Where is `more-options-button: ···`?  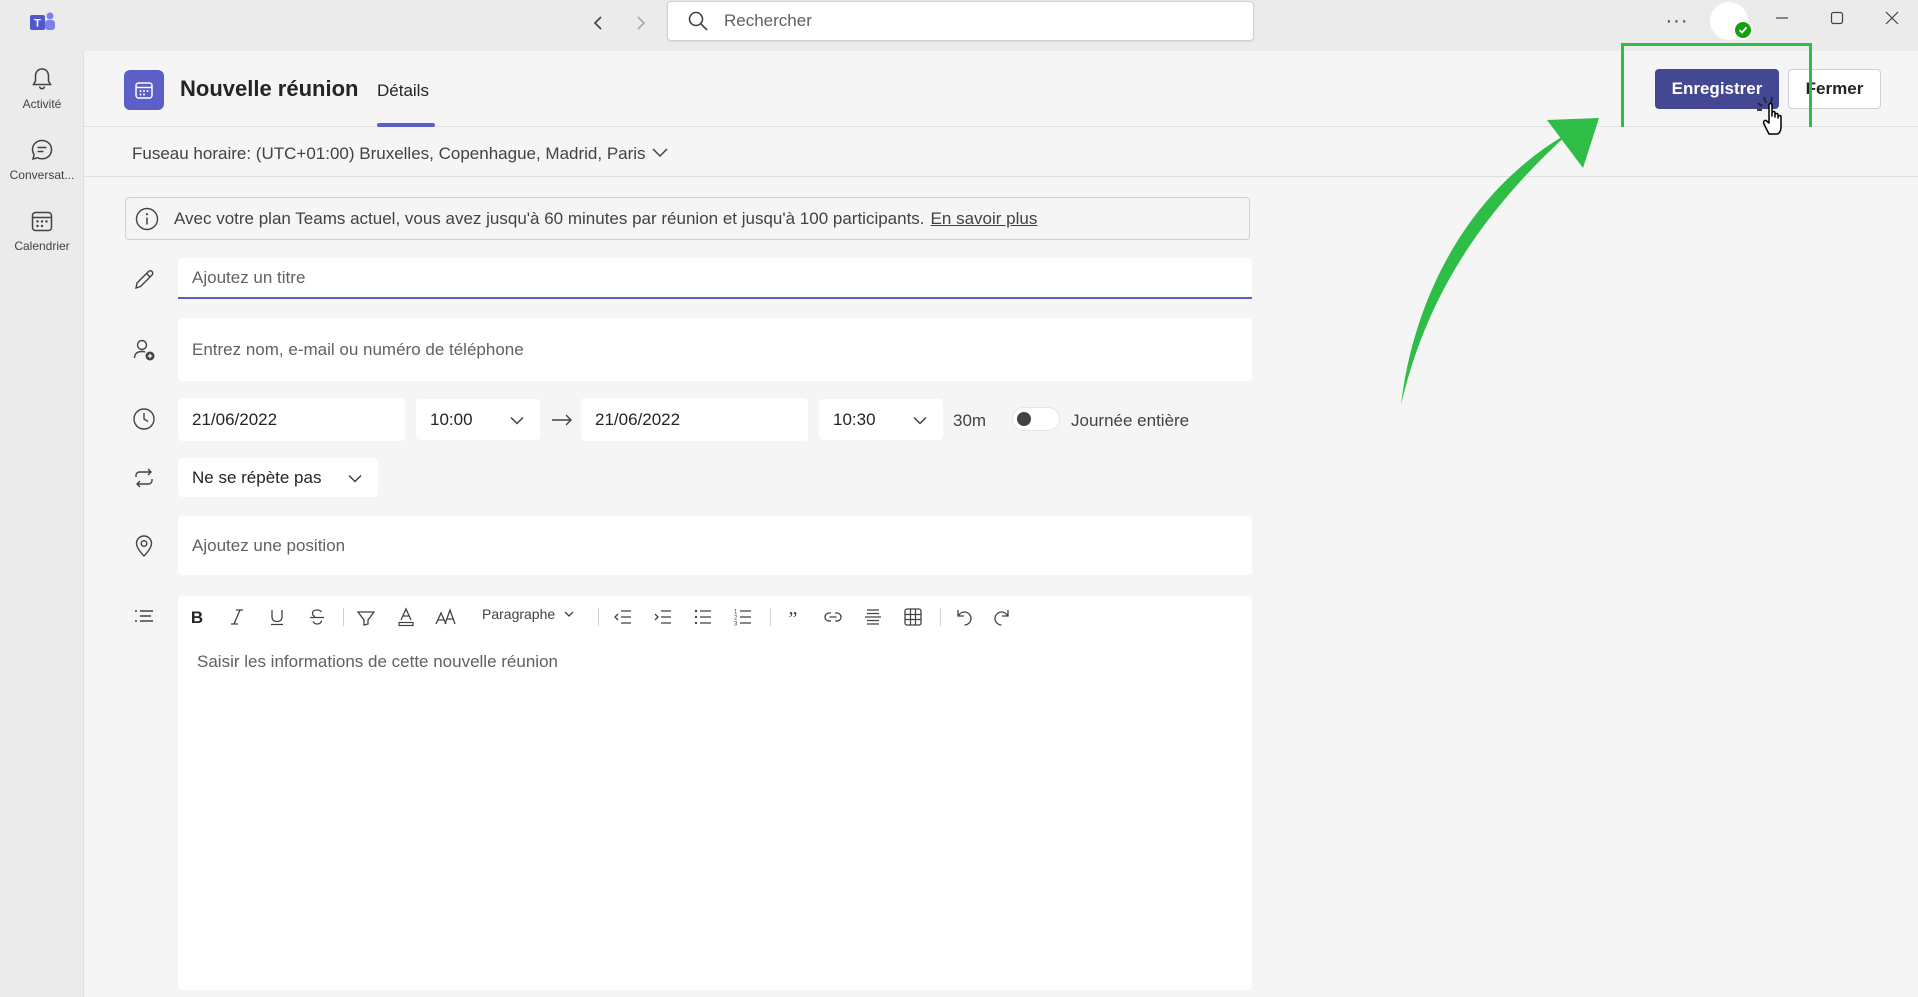 more-options-button: ··· is located at coordinates (1677, 21).